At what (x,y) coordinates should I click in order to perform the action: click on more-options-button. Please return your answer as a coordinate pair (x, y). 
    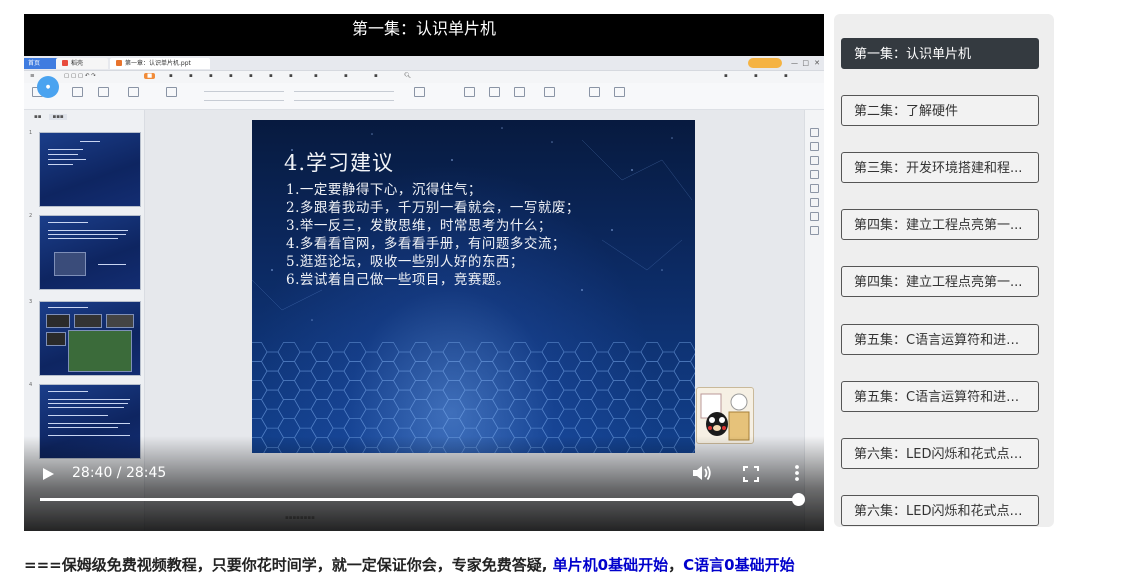
    Looking at the image, I should click on (797, 473).